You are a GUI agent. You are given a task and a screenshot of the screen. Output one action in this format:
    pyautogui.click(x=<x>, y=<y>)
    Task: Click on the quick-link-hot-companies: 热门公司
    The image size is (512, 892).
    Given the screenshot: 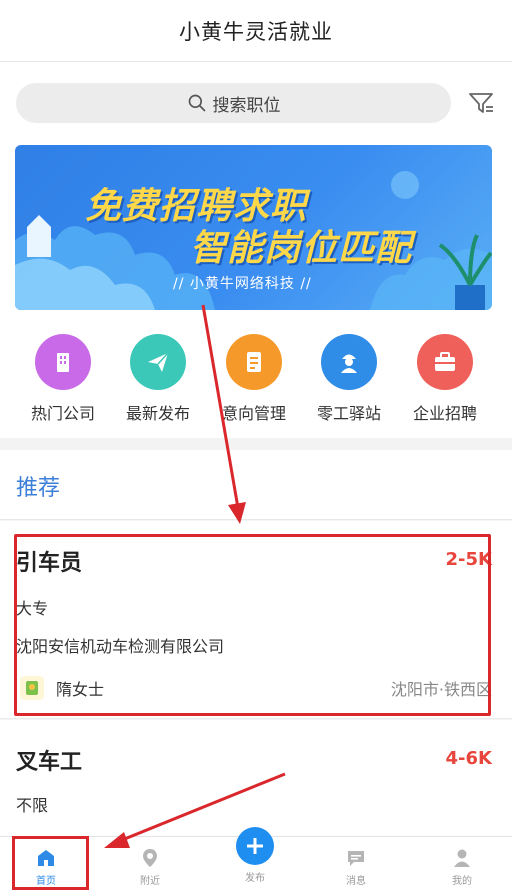 What is the action you would take?
    pyautogui.click(x=63, y=379)
    